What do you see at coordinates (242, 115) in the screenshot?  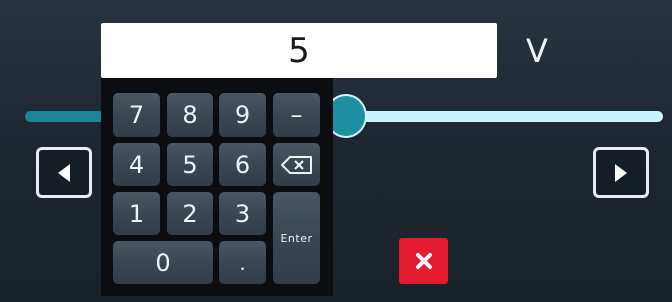 I see `key-9: 9` at bounding box center [242, 115].